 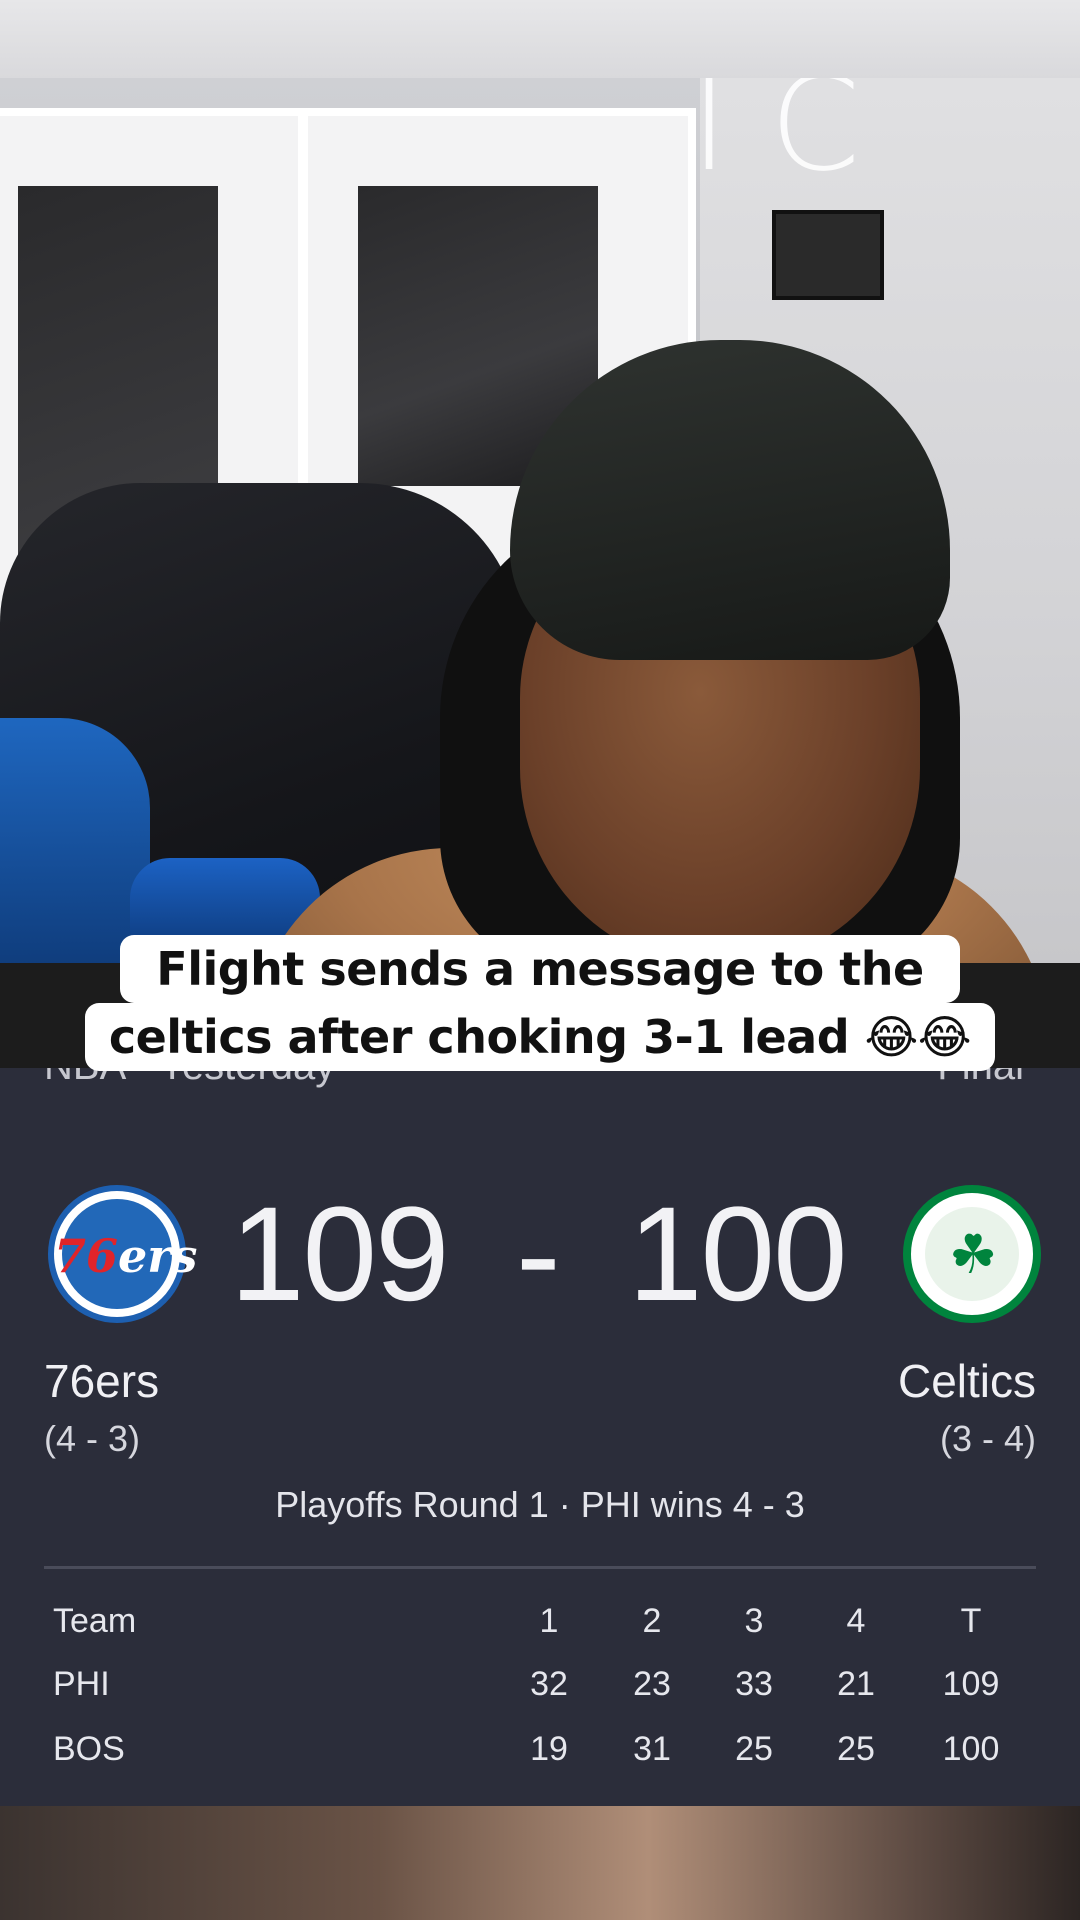 What do you see at coordinates (540, 1863) in the screenshot?
I see `bottom-blur-strip` at bounding box center [540, 1863].